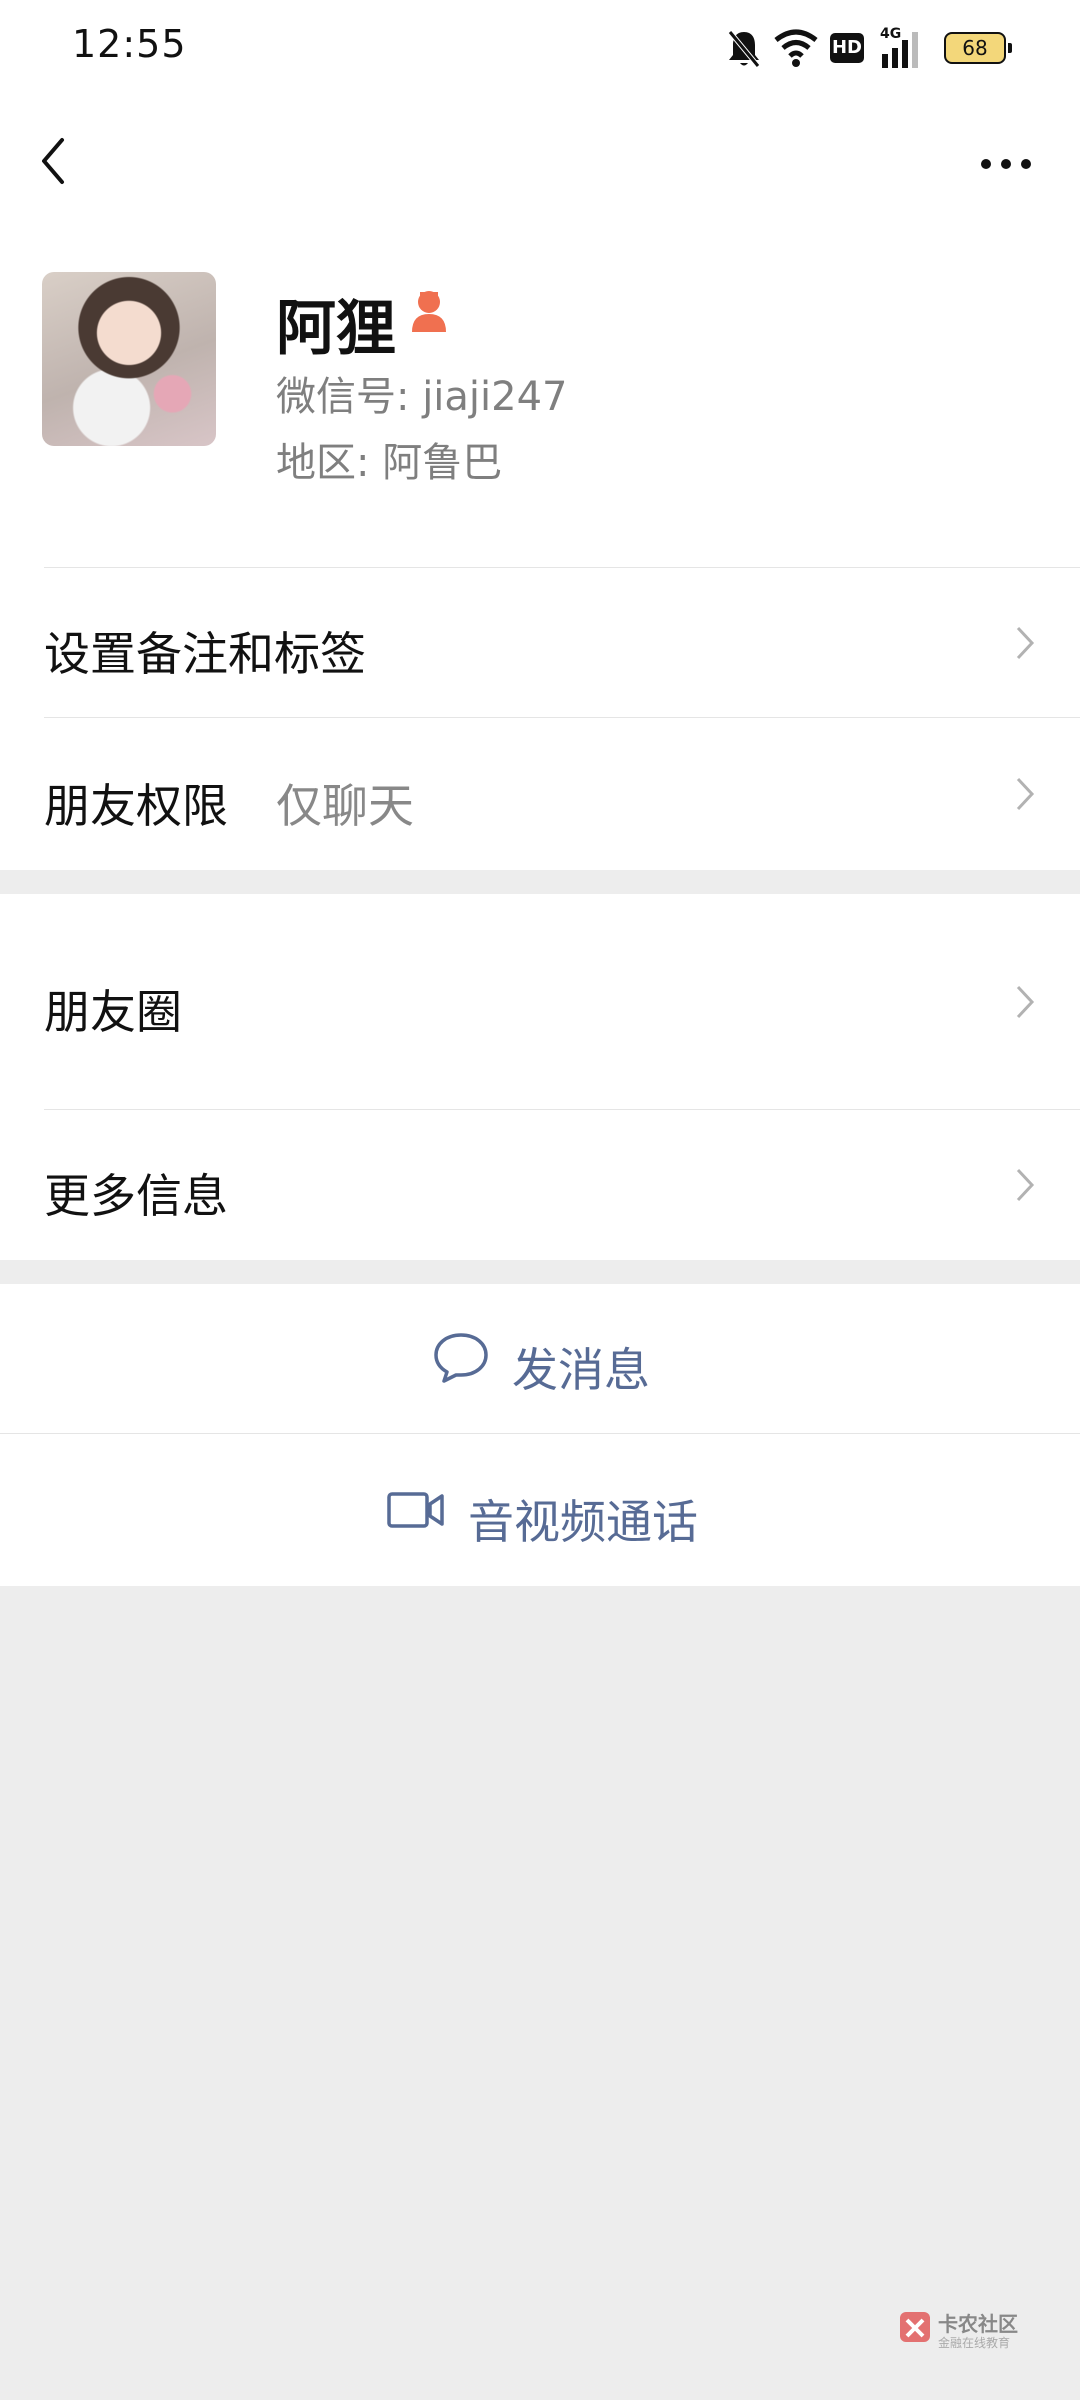  I want to click on avatar, so click(129, 359).